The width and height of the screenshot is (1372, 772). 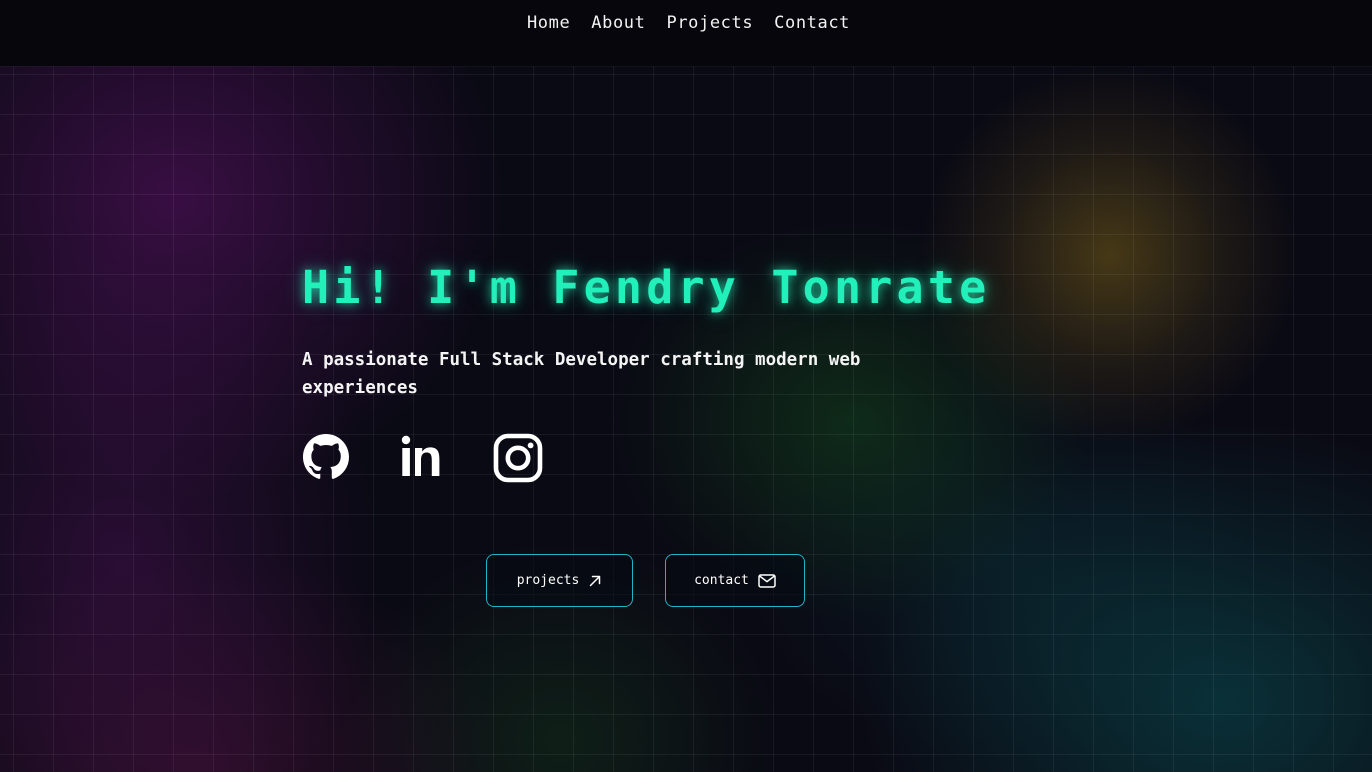 What do you see at coordinates (767, 580) in the screenshot?
I see `mail-icon` at bounding box center [767, 580].